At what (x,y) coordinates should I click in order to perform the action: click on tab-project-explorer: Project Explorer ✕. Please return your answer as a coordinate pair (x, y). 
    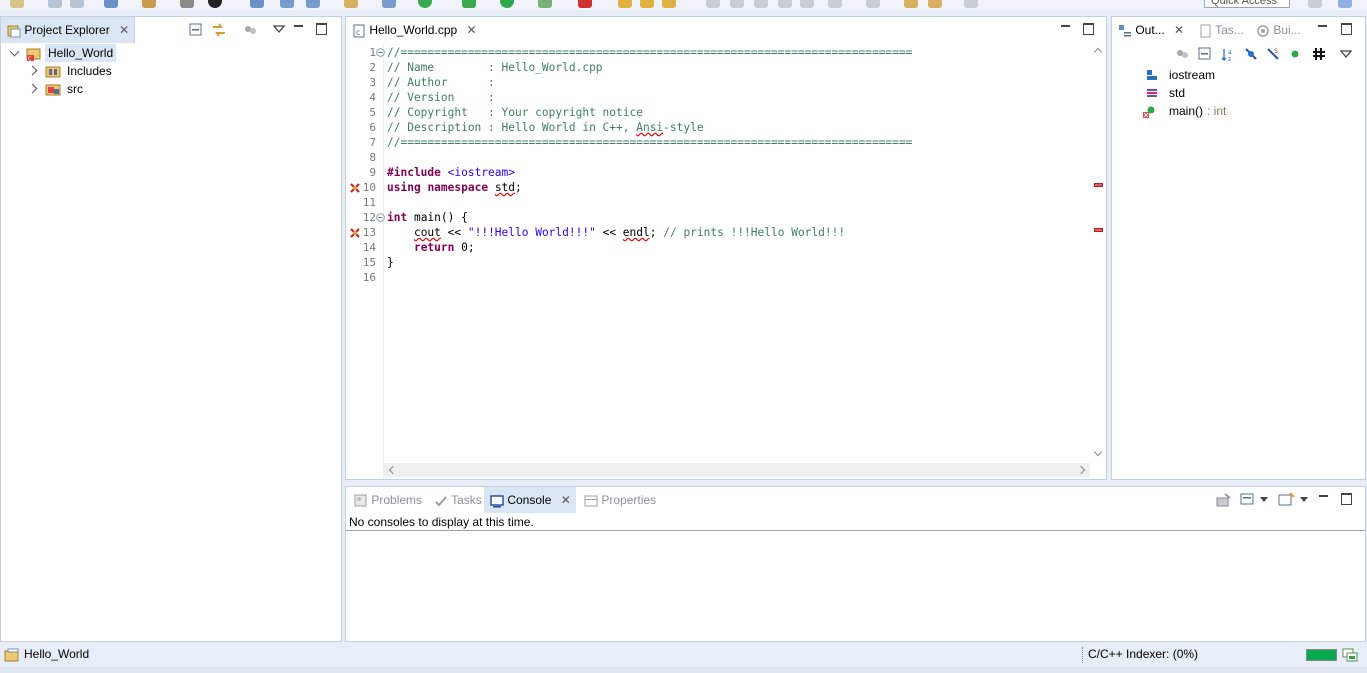
    Looking at the image, I should click on (68, 30).